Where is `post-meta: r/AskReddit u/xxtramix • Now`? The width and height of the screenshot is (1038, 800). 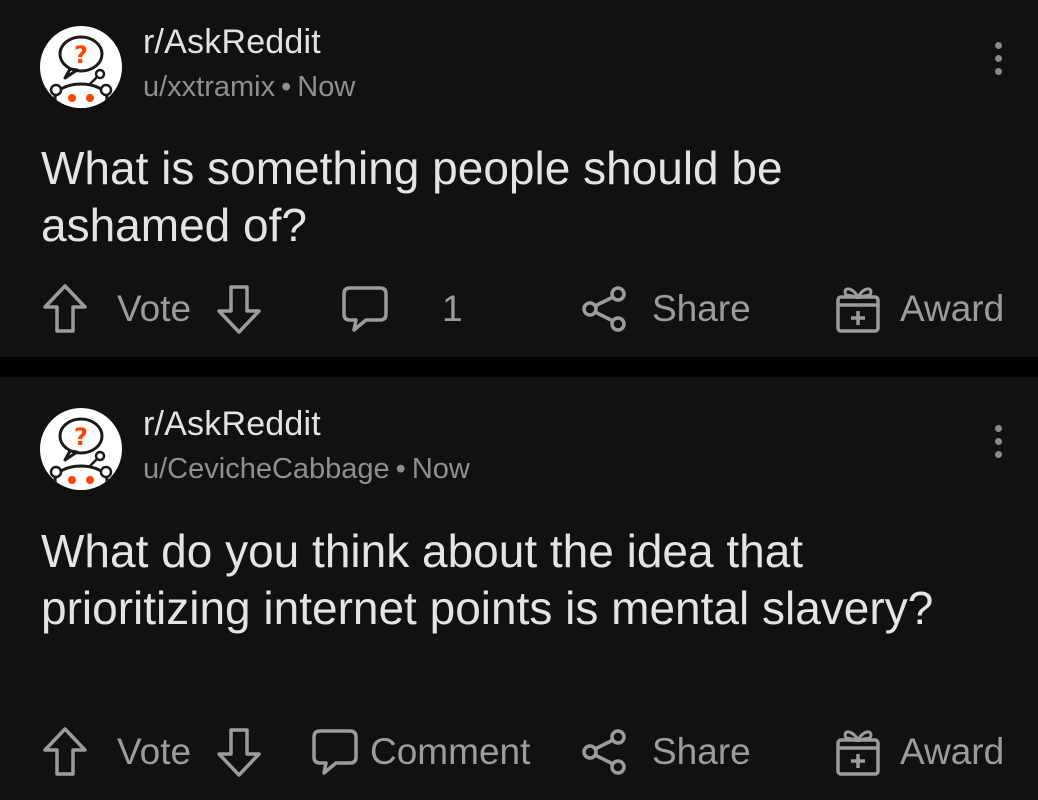 post-meta: r/AskReddit u/xxtramix • Now is located at coordinates (249, 63).